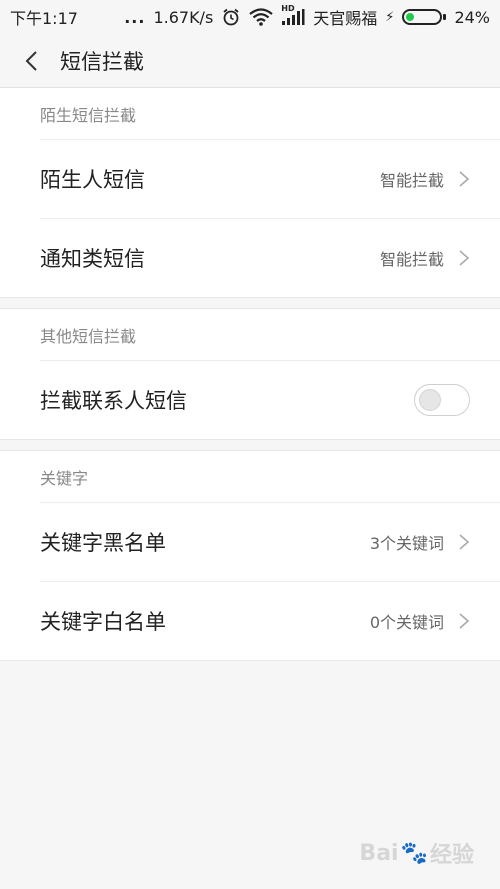 The height and width of the screenshot is (889, 500). What do you see at coordinates (406, 543) in the screenshot?
I see `row-value: 3个关键词` at bounding box center [406, 543].